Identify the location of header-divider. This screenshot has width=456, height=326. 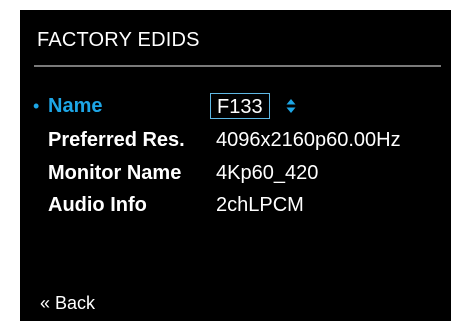
(237, 66).